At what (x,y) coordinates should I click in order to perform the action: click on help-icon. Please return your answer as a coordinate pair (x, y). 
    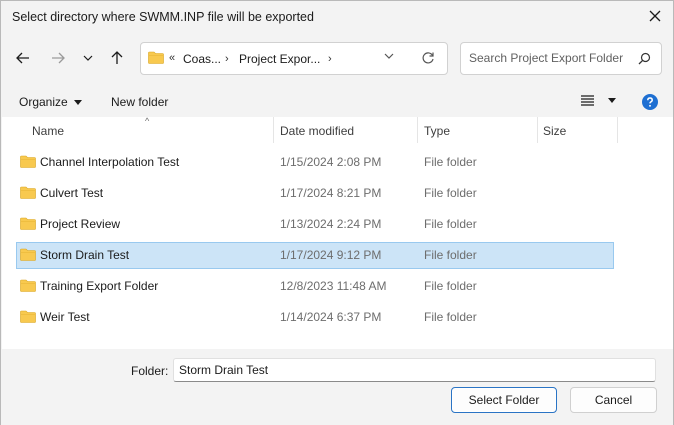
    Looking at the image, I should click on (650, 102).